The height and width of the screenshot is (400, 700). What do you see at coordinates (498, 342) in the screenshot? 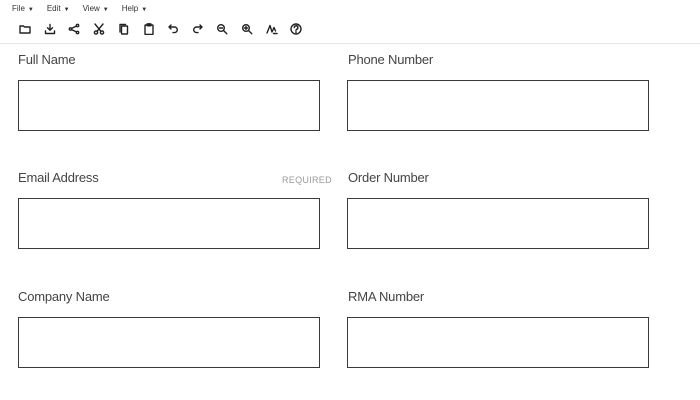
I see `rma-number-field` at bounding box center [498, 342].